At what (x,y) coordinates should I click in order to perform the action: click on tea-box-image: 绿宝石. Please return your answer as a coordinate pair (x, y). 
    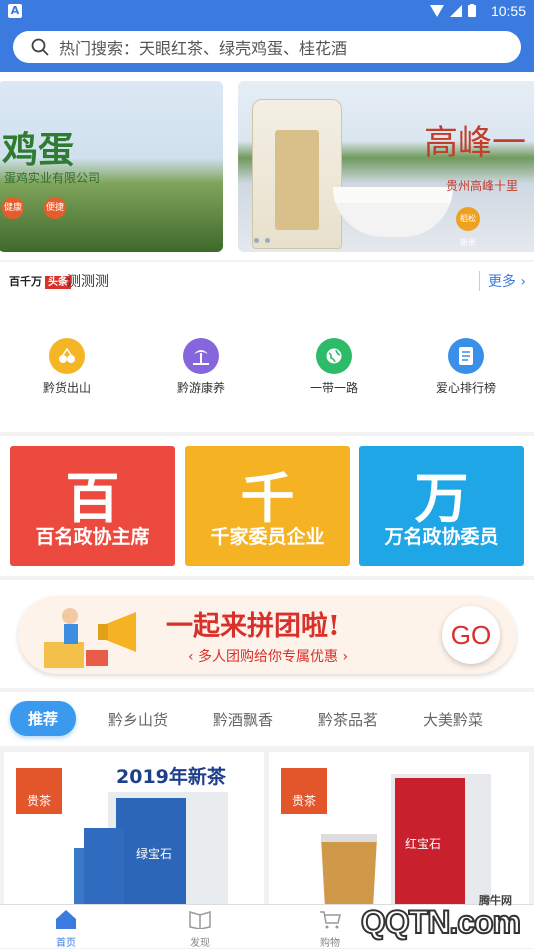
    Looking at the image, I should click on (151, 852).